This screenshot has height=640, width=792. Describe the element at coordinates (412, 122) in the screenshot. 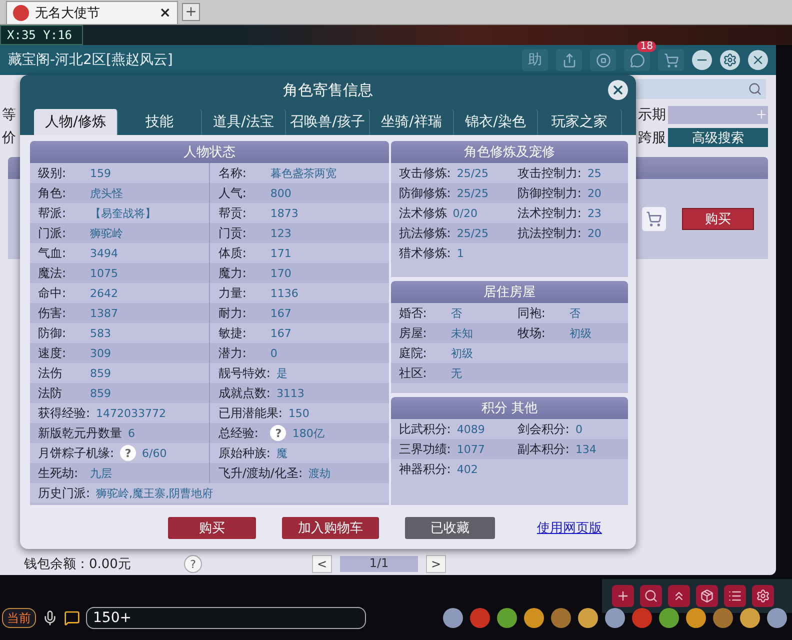

I see `tab: 坐骑/祥瑞` at that location.